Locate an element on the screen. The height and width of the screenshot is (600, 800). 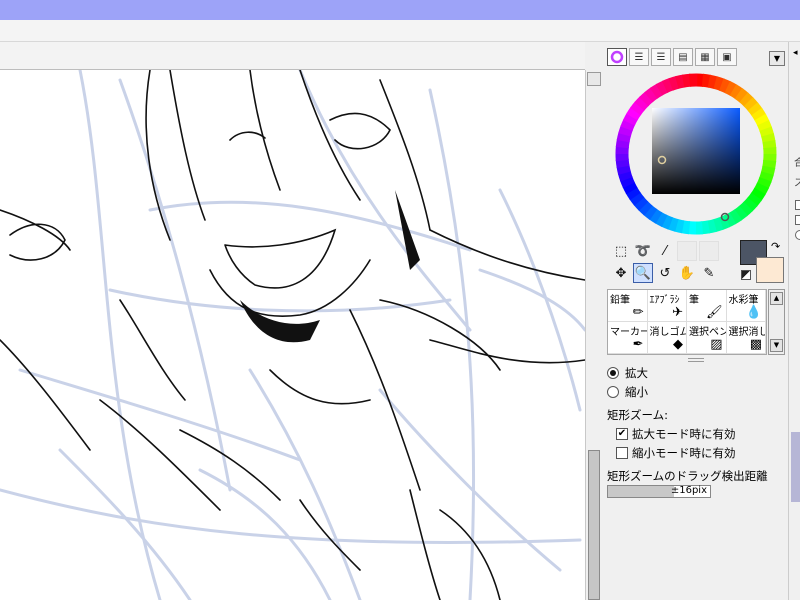
right-panel-collapse-icon: ◂ is located at coordinates (796, 54).